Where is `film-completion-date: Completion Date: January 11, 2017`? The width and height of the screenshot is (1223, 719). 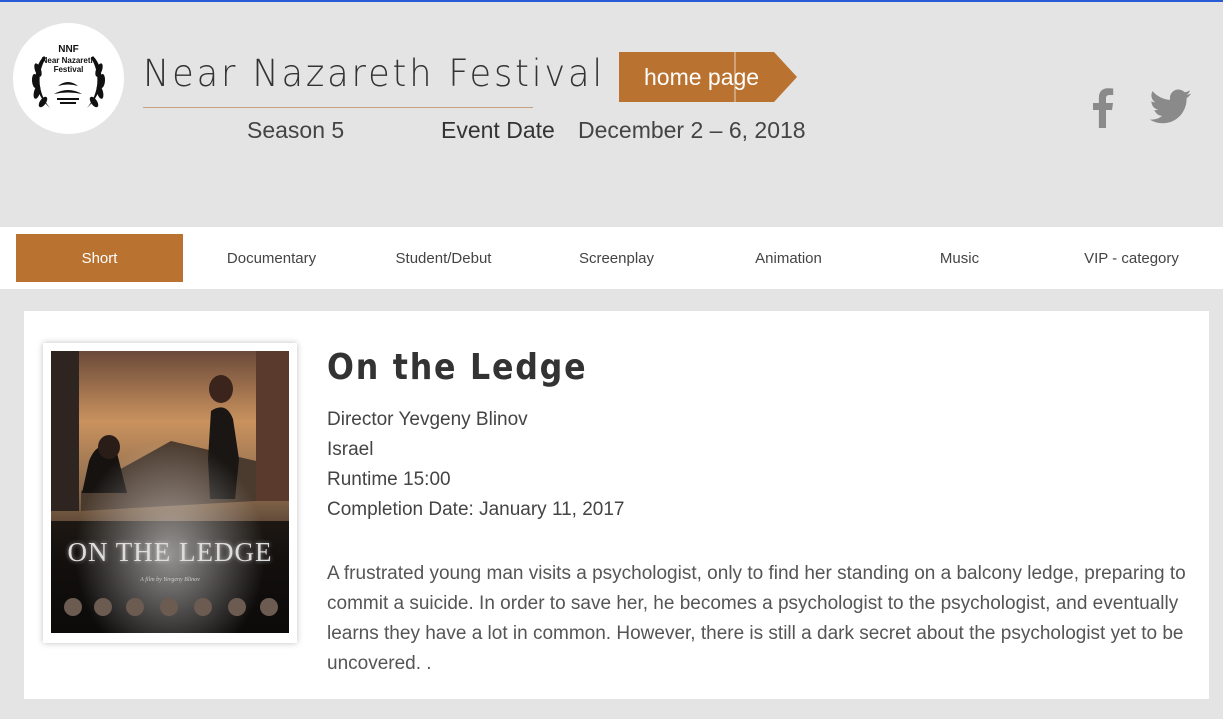
film-completion-date: Completion Date: January 11, 2017 is located at coordinates (476, 509).